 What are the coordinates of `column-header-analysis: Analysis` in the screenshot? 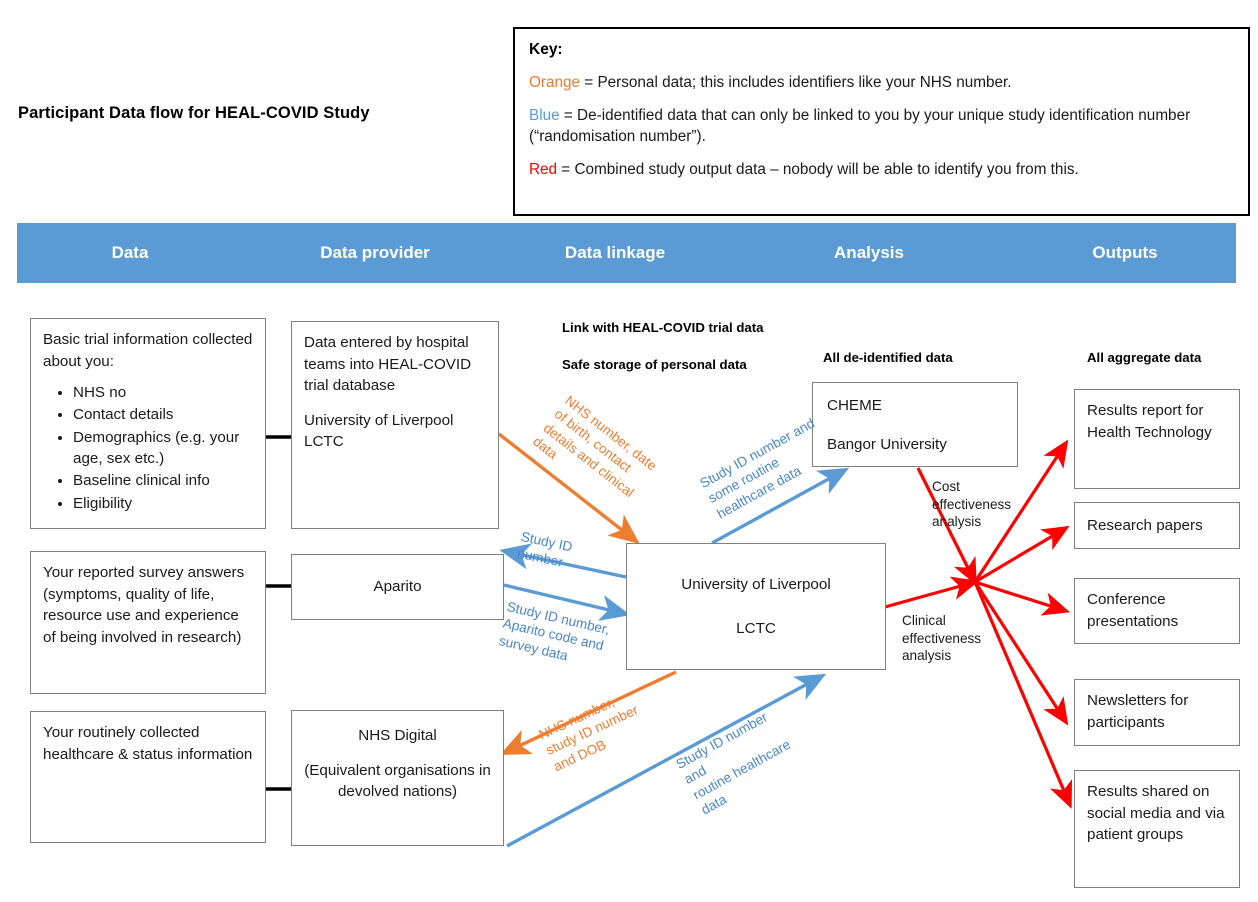 It's located at (869, 252).